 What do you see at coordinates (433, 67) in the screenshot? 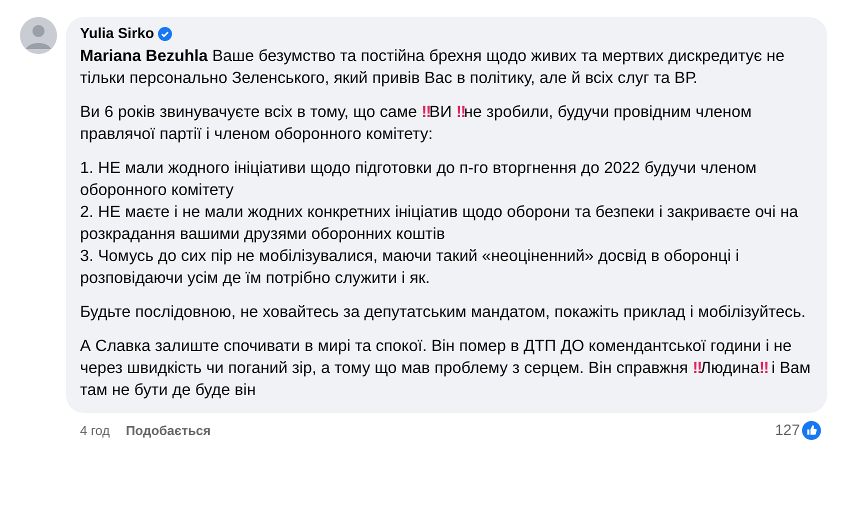
I see `comment-paragraph: Mariana Bezuhla Ваше безумство та постійна брехня щодо живих та мертвих дискредитує не тільки персонально Зеленського, який привів Вас в політику, але й всіх слуг та ВР.` at bounding box center [433, 67].